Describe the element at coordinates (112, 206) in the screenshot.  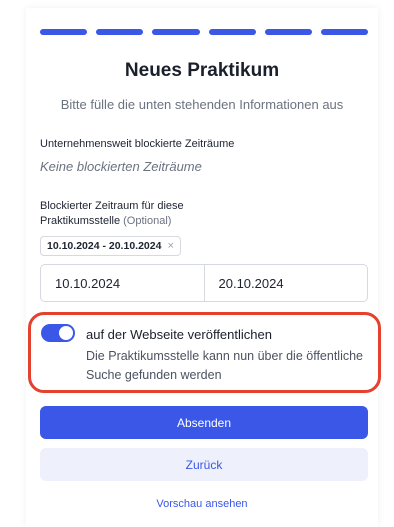
I see `position-blocked-label-line1: Blockierter Zeitraum für diese` at that location.